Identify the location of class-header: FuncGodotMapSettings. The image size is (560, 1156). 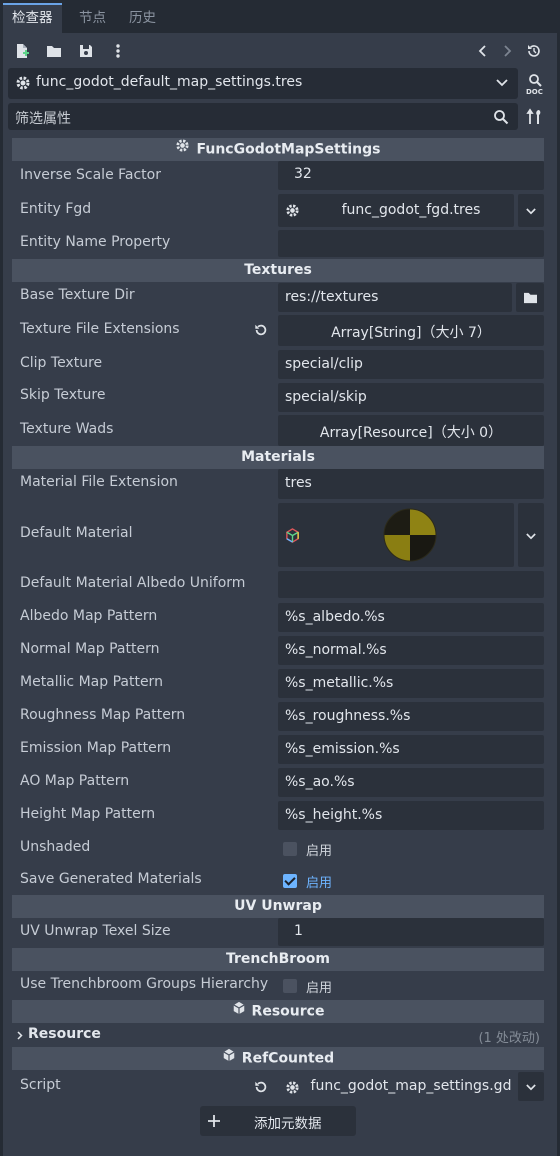
(278, 149).